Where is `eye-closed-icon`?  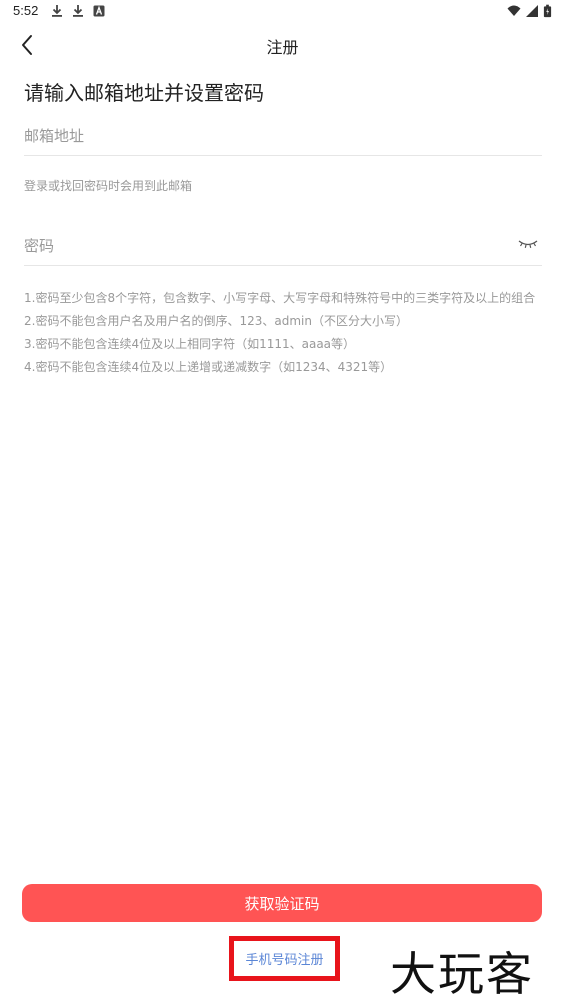 eye-closed-icon is located at coordinates (528, 244).